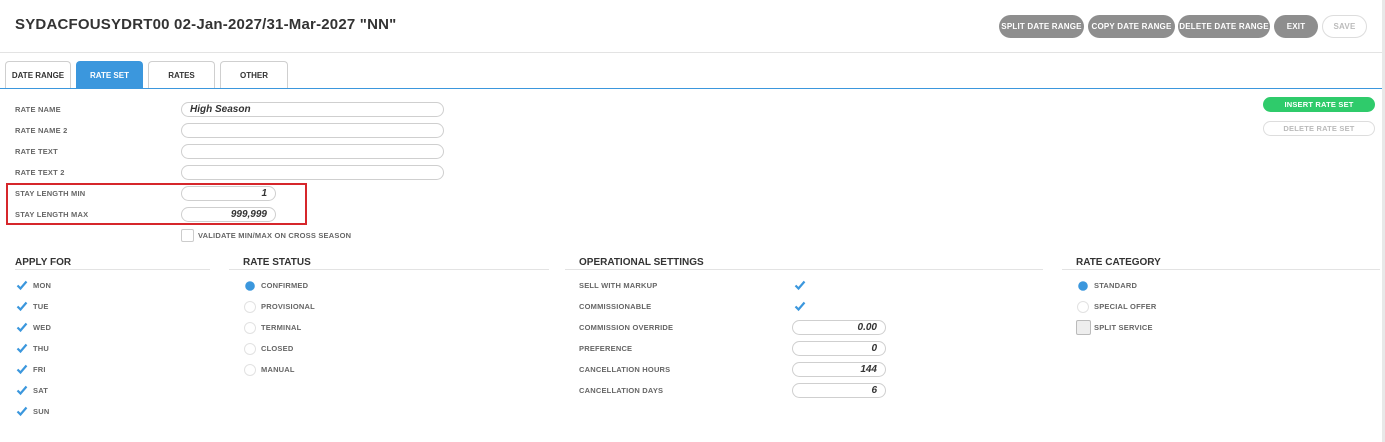  Describe the element at coordinates (254, 75) in the screenshot. I see `tab-other: OTHER` at that location.